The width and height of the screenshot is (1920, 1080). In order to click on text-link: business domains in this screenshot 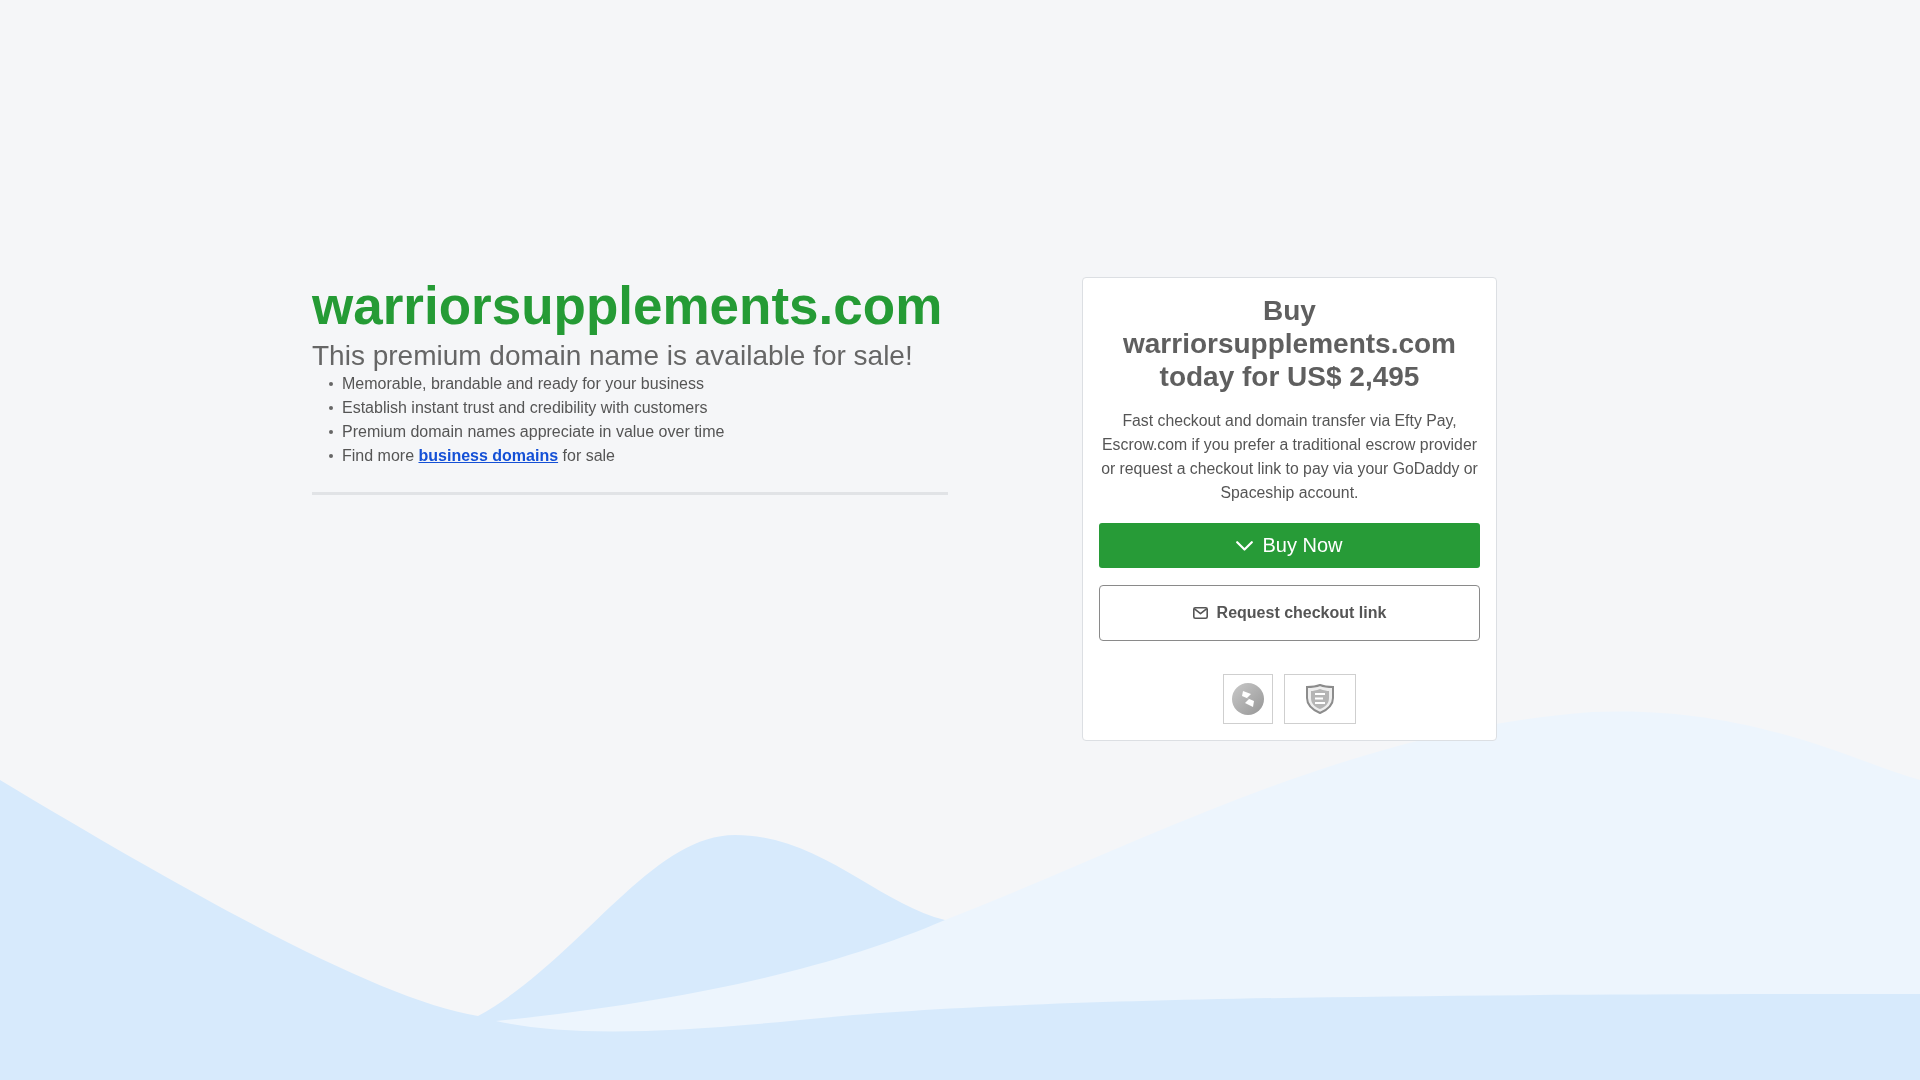, I will do `click(488, 455)`.